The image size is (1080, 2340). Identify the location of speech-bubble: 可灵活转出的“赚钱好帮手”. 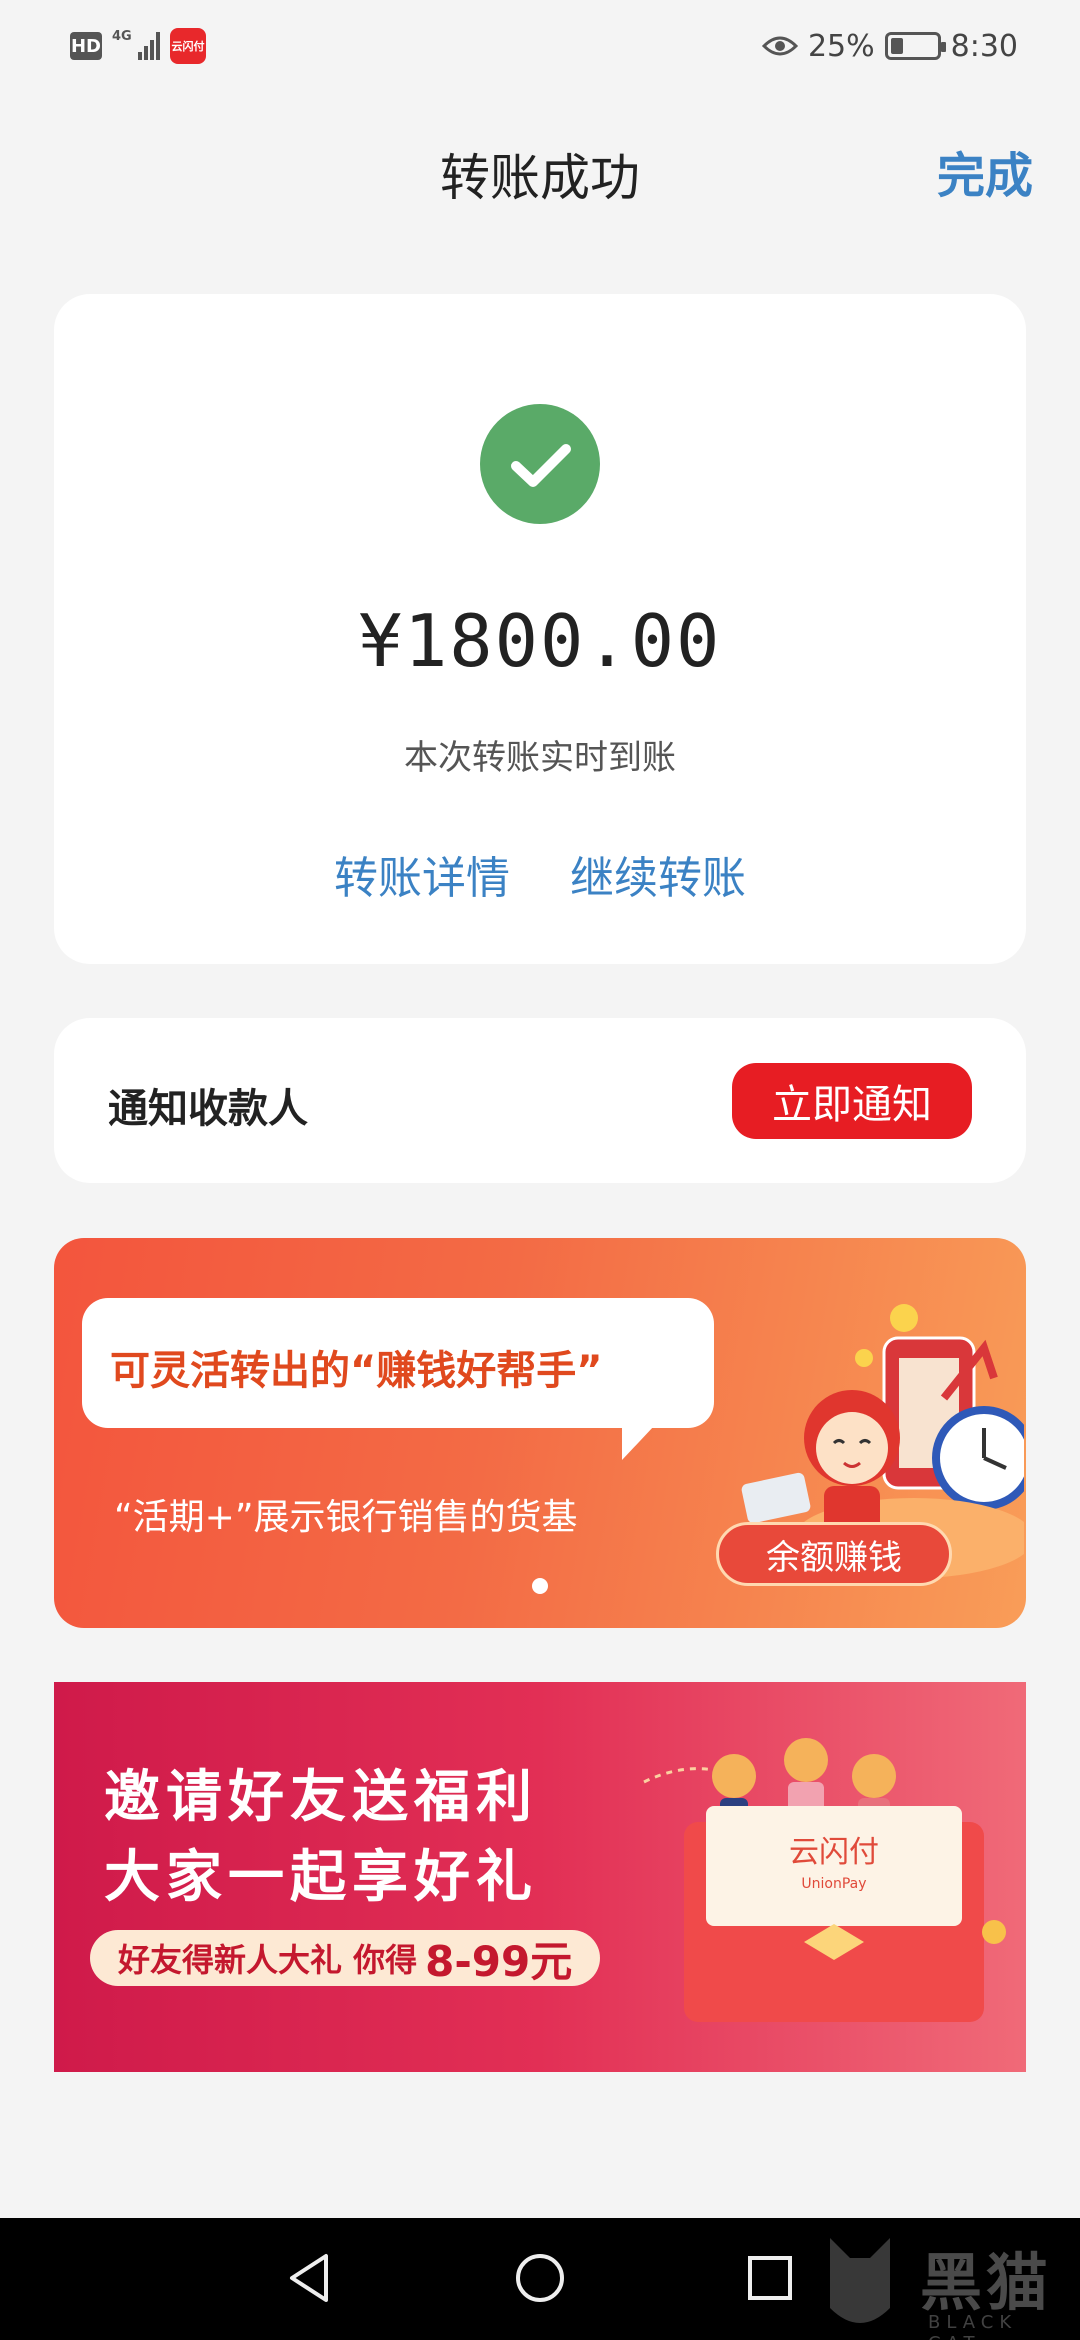
(398, 1379).